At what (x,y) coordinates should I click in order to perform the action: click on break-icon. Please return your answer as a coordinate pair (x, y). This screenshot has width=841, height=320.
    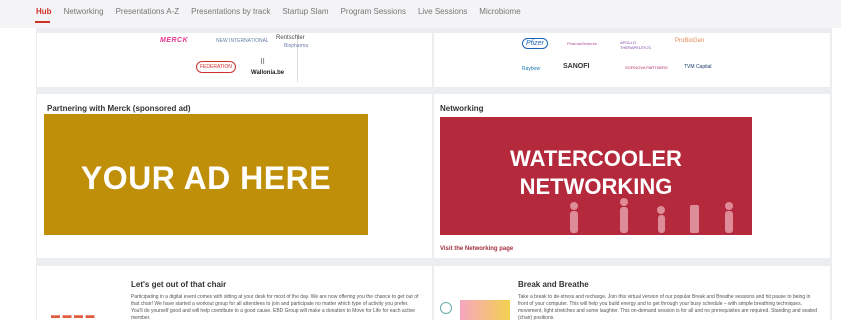
    Looking at the image, I should click on (446, 308).